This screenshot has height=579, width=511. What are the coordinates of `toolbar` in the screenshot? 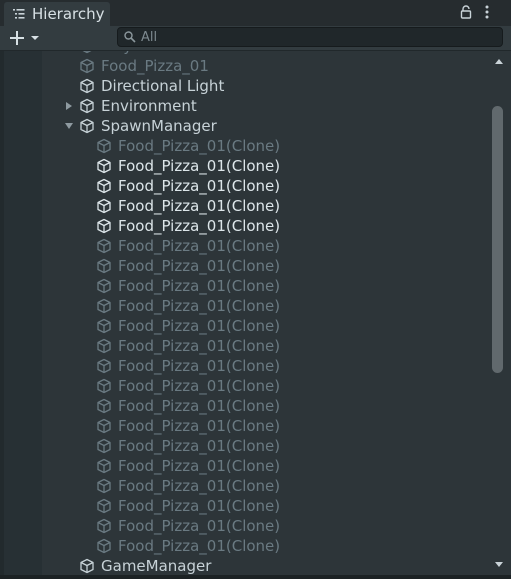 It's located at (255, 38).